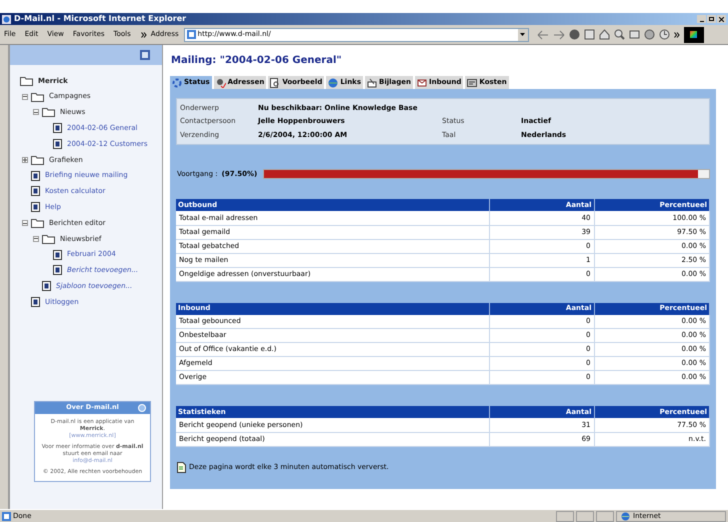 The image size is (728, 522). What do you see at coordinates (711, 19) in the screenshot?
I see `maximize-button` at bounding box center [711, 19].